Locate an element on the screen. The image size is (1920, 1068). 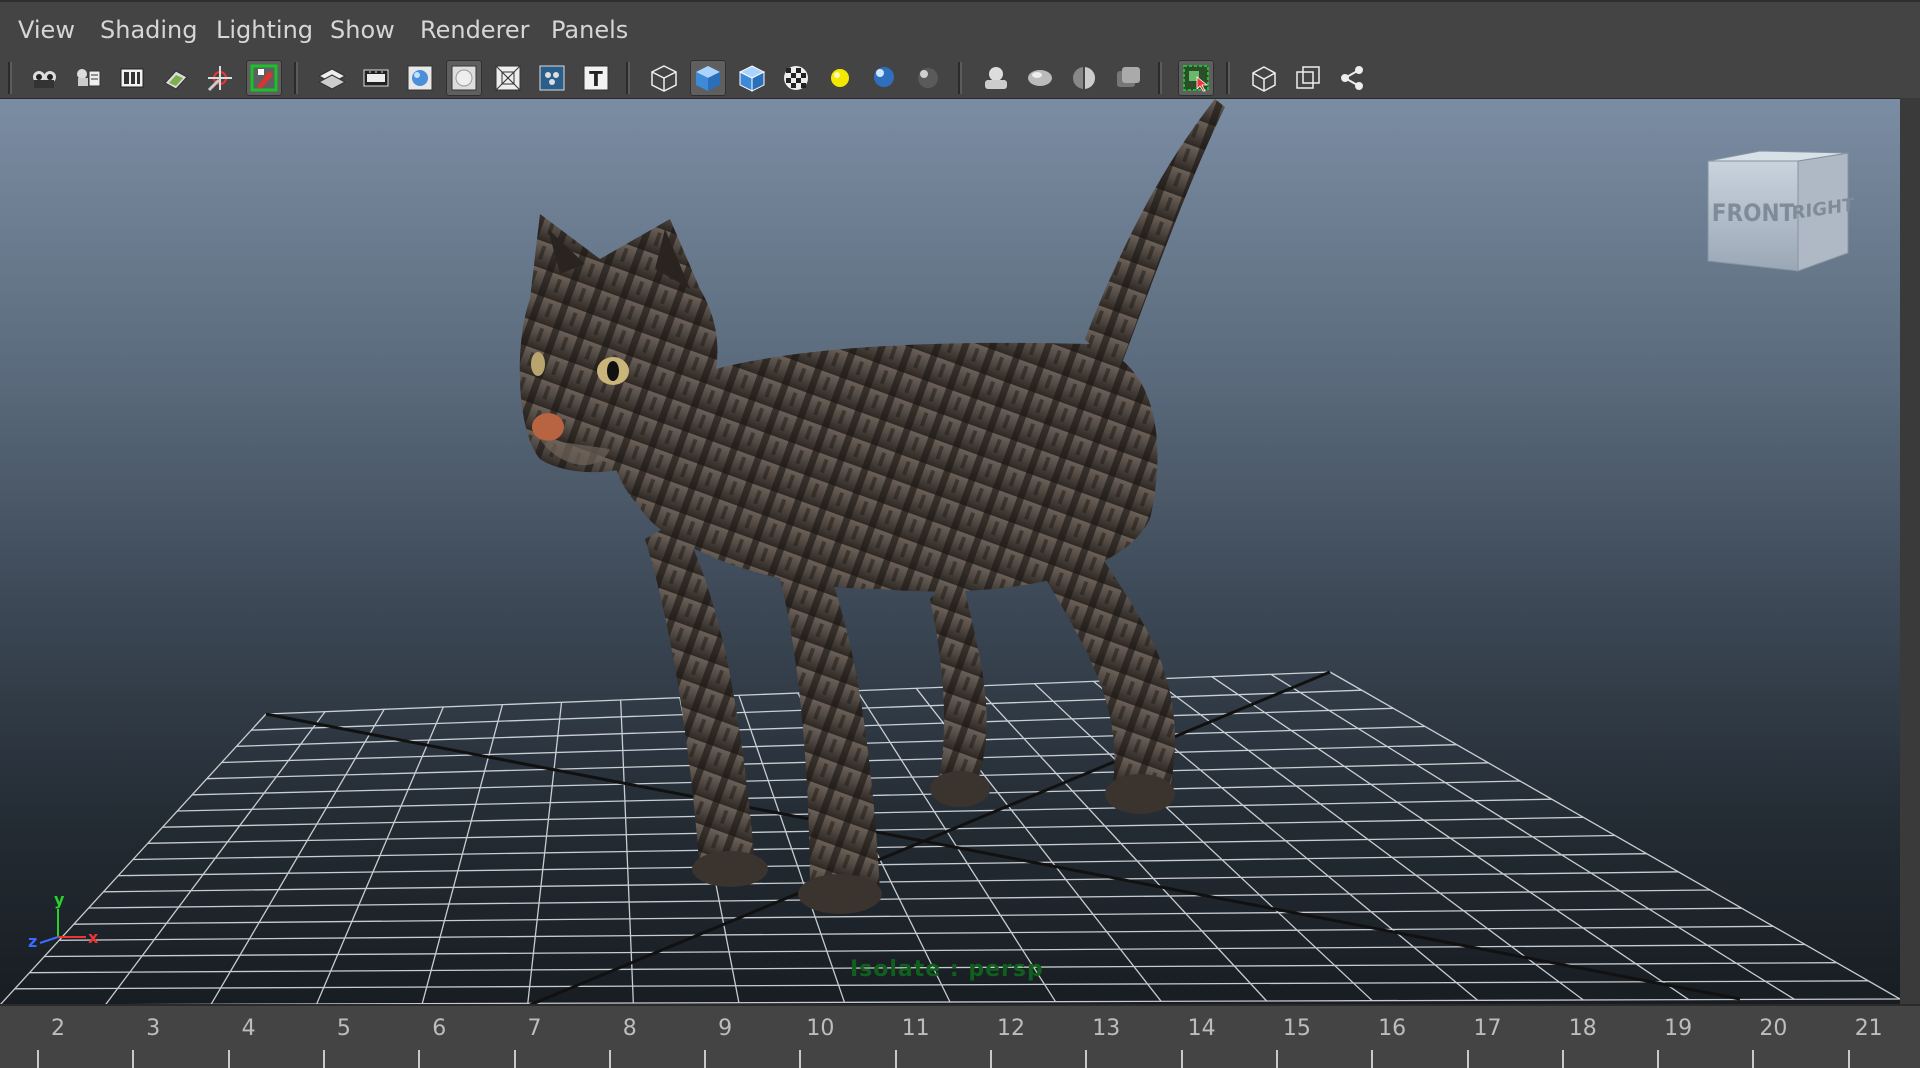
bookmarks-icon is located at coordinates (88, 78).